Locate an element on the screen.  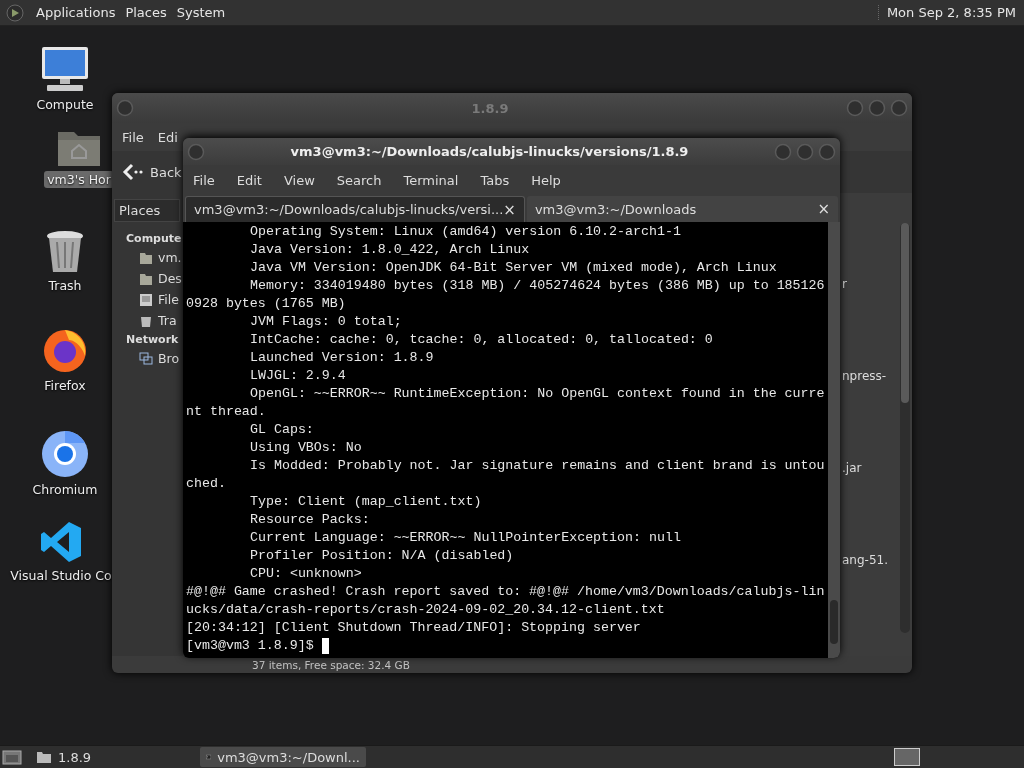
menu-item: Search is located at coordinates (364, 180).